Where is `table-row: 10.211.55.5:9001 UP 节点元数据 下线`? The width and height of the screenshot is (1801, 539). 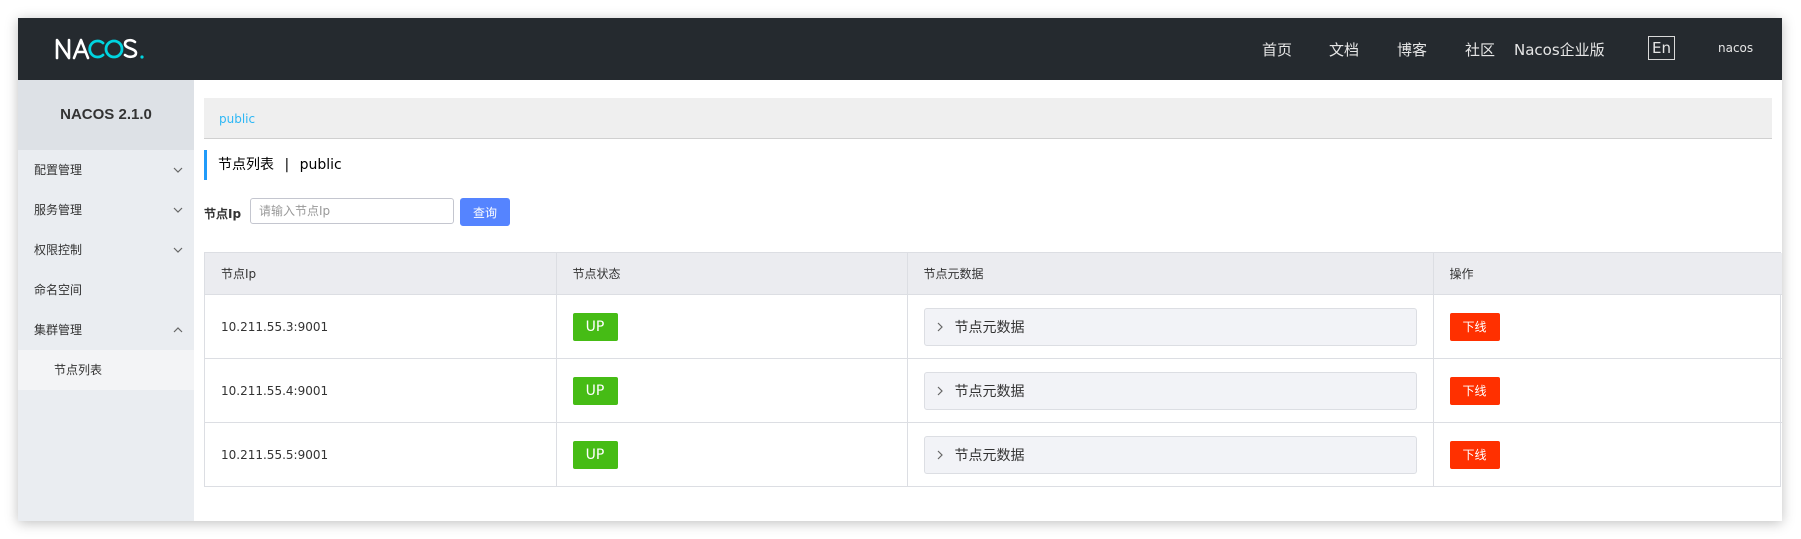 table-row: 10.211.55.5:9001 UP 节点元数据 下线 is located at coordinates (993, 454).